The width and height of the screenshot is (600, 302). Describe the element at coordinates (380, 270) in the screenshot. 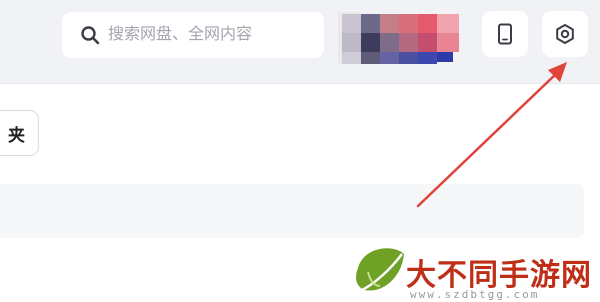

I see `leaf-logo-icon` at that location.